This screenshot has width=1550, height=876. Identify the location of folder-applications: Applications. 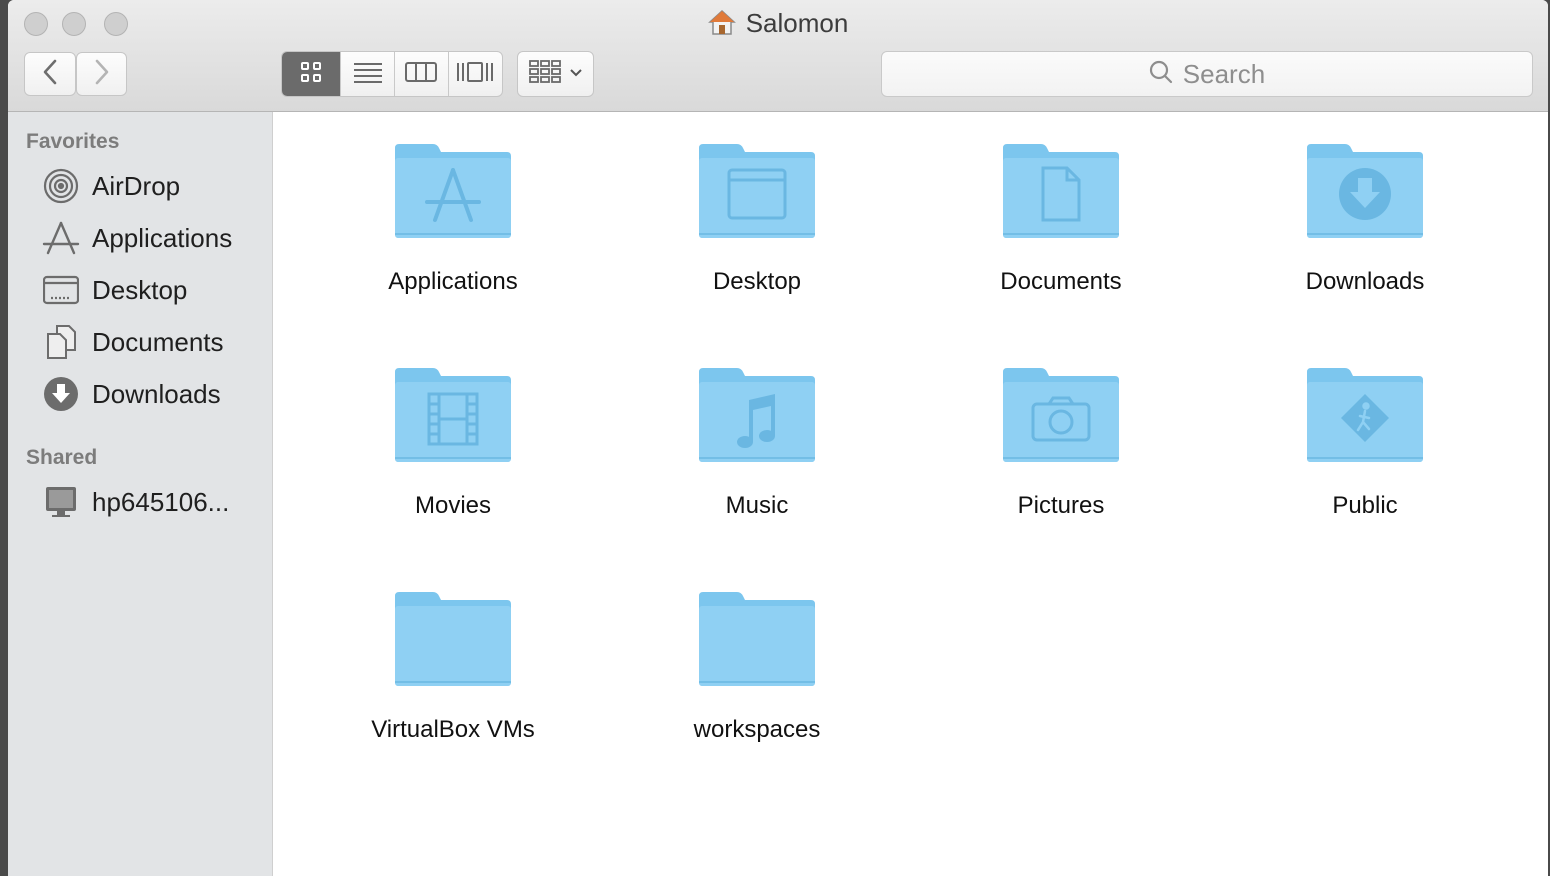
(453, 219).